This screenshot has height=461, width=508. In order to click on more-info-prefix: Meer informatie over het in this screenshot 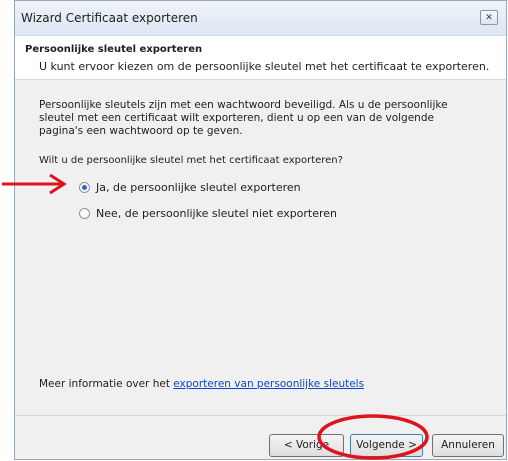, I will do `click(106, 384)`.